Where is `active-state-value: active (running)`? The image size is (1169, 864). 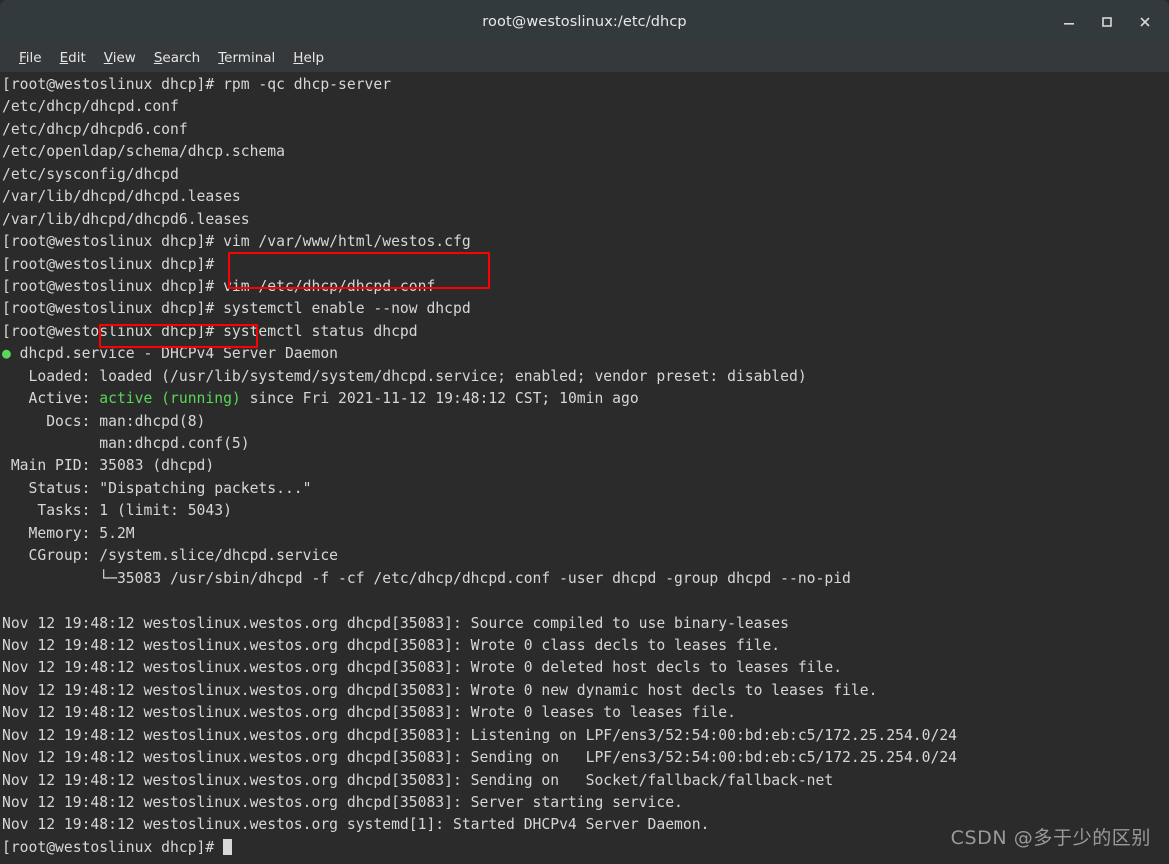 active-state-value: active (running) is located at coordinates (170, 399).